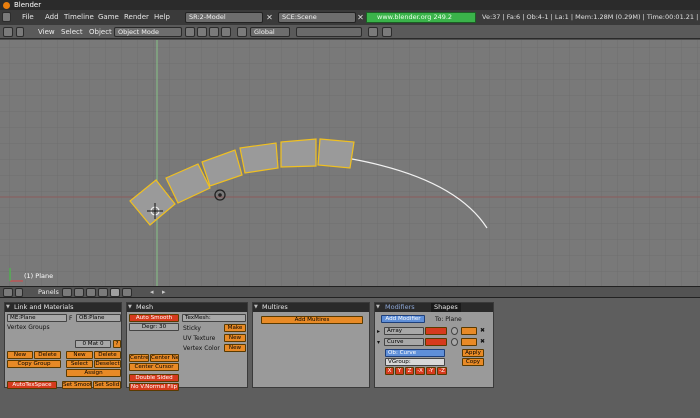 Image resolution: width=700 pixels, height=418 pixels. What do you see at coordinates (311, 307) in the screenshot?
I see `panel-title: Multires` at bounding box center [311, 307].